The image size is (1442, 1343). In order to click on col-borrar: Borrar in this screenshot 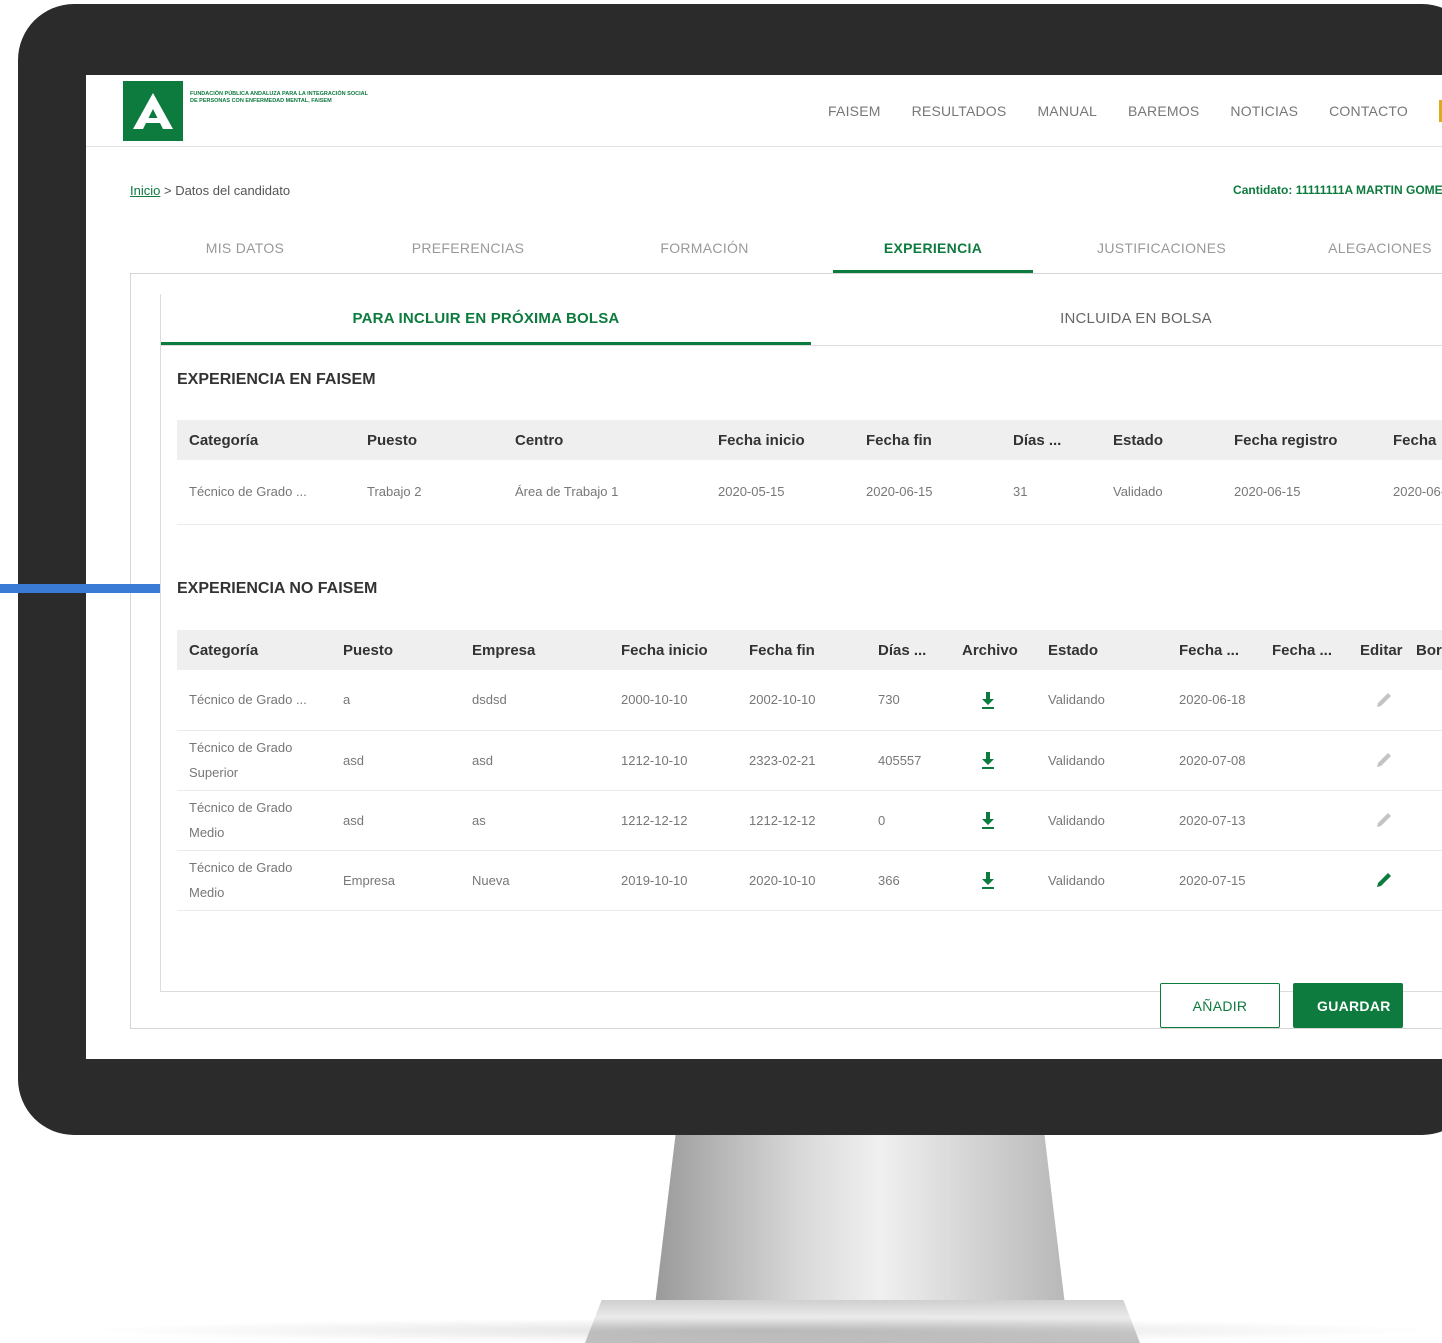, I will do `click(1427, 650)`.